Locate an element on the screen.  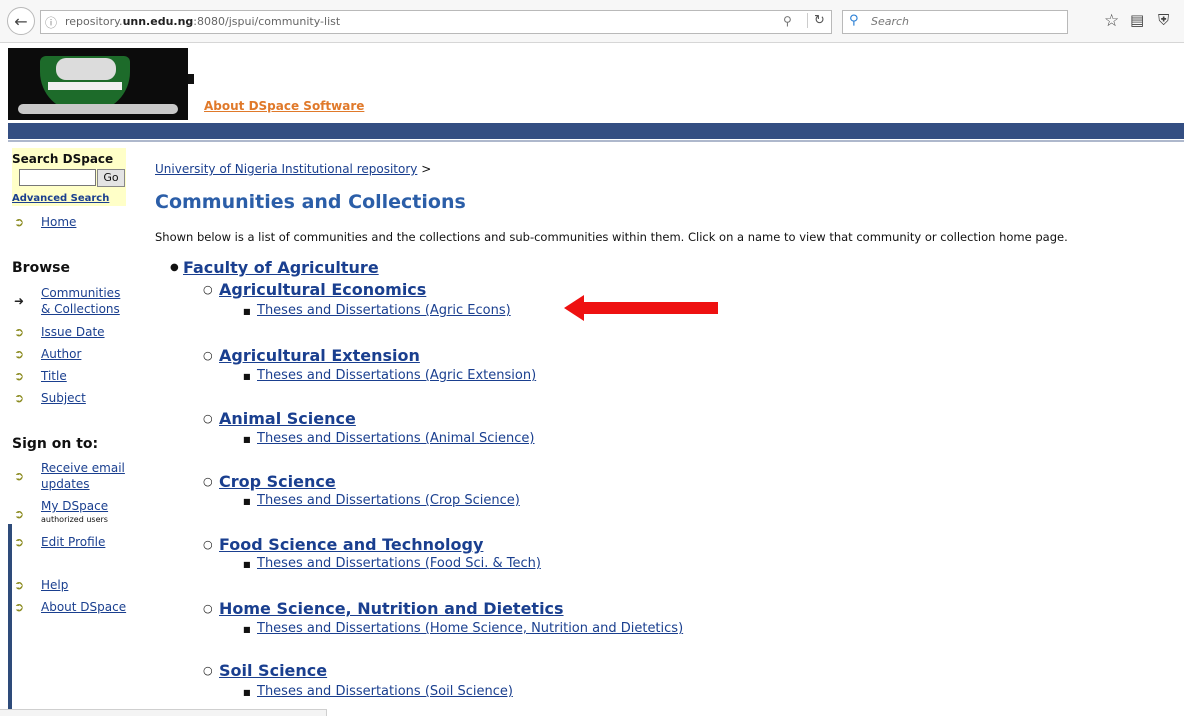
search-placeholder: Search is located at coordinates (890, 21).